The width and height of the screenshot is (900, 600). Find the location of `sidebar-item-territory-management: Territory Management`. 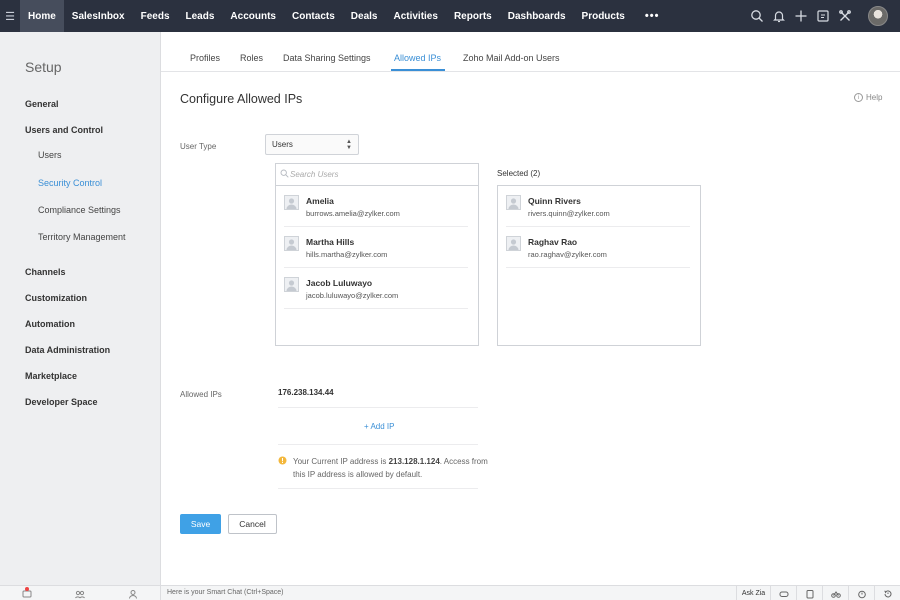

sidebar-item-territory-management: Territory Management is located at coordinates (82, 237).